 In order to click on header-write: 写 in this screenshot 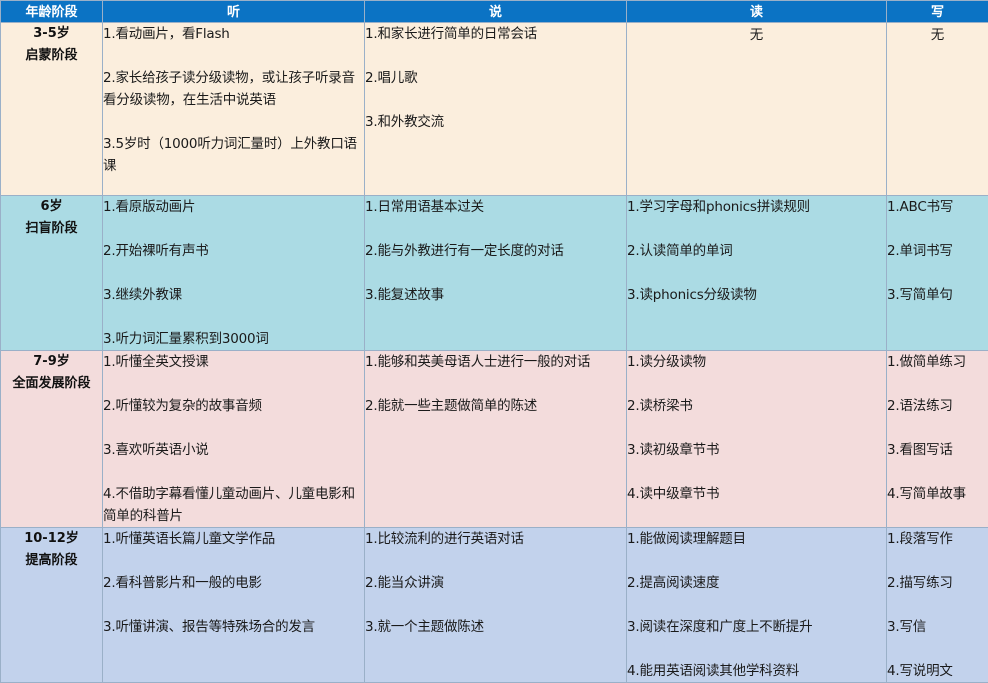, I will do `click(937, 12)`.